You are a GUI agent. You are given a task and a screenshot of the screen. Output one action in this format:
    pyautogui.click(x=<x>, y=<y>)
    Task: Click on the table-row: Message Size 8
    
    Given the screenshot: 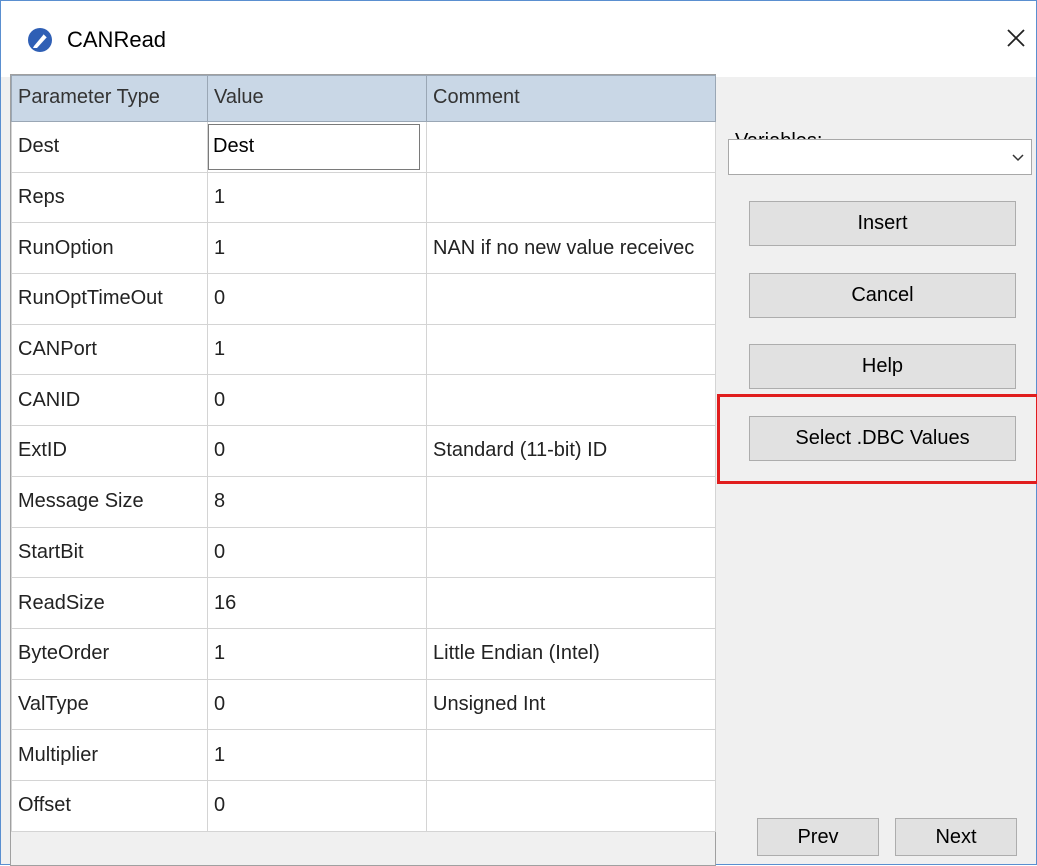 What is the action you would take?
    pyautogui.click(x=363, y=501)
    